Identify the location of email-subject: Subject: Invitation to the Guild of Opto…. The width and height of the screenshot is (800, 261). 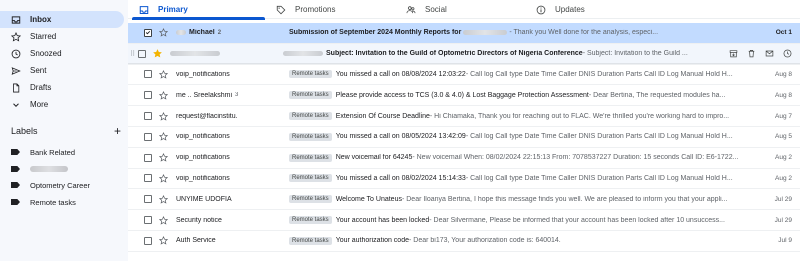
(454, 54).